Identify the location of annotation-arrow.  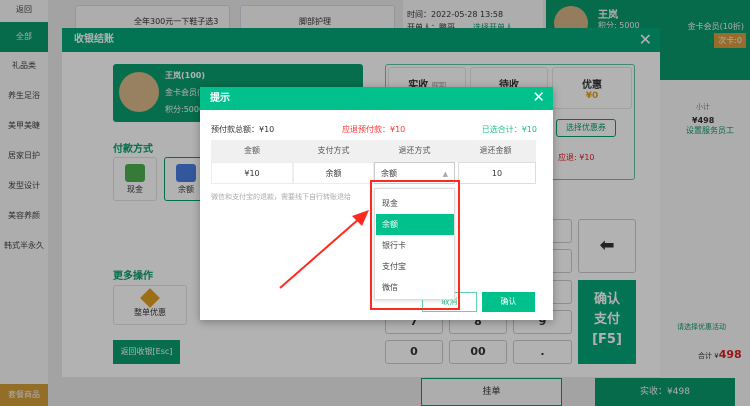
(324, 249).